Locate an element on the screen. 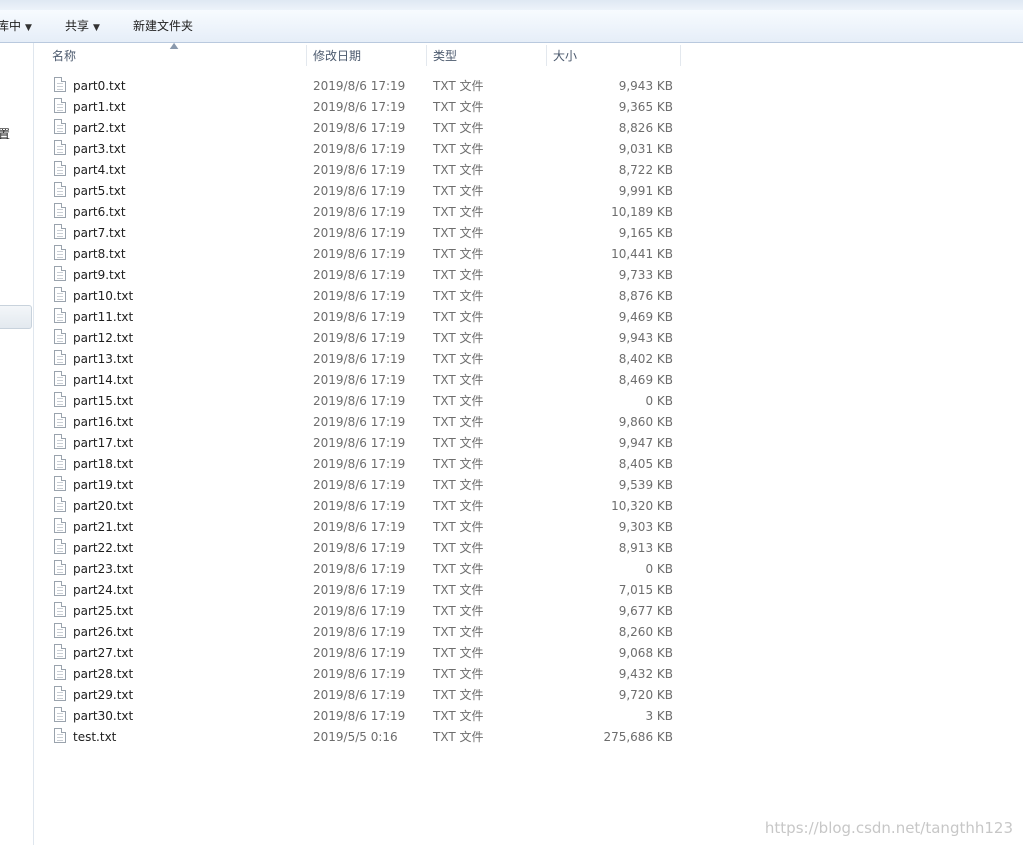 The height and width of the screenshot is (845, 1023). column-header-type-label: 类型 is located at coordinates (445, 56).